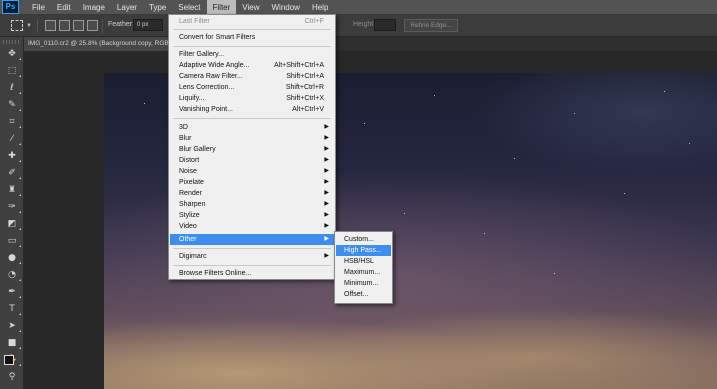 Image resolution: width=717 pixels, height=389 pixels. What do you see at coordinates (127, 7) in the screenshot?
I see `menu-layer: Layer` at bounding box center [127, 7].